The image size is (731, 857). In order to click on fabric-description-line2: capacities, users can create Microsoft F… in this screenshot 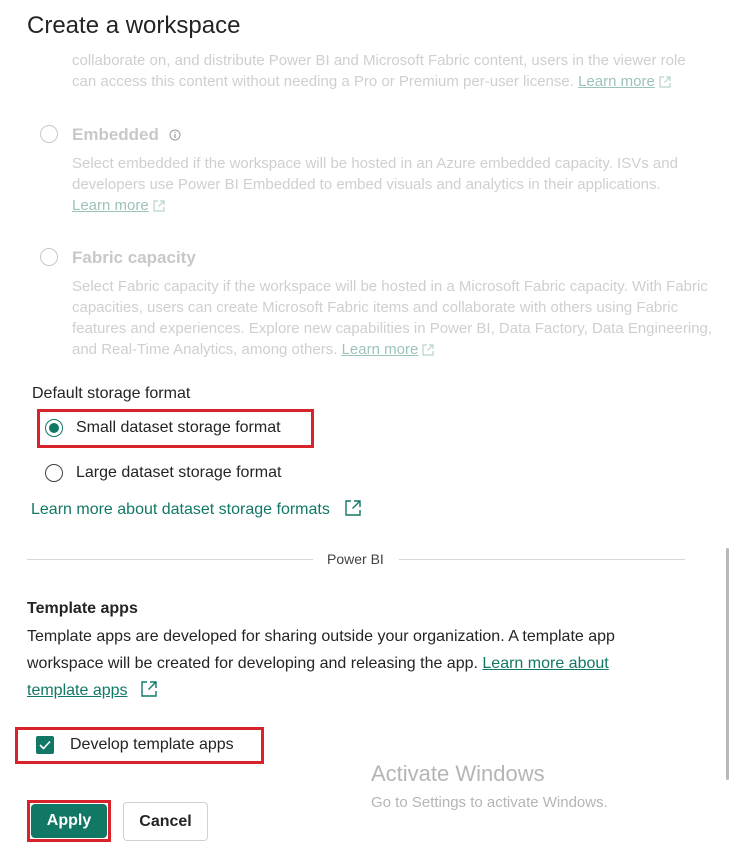, I will do `click(375, 307)`.